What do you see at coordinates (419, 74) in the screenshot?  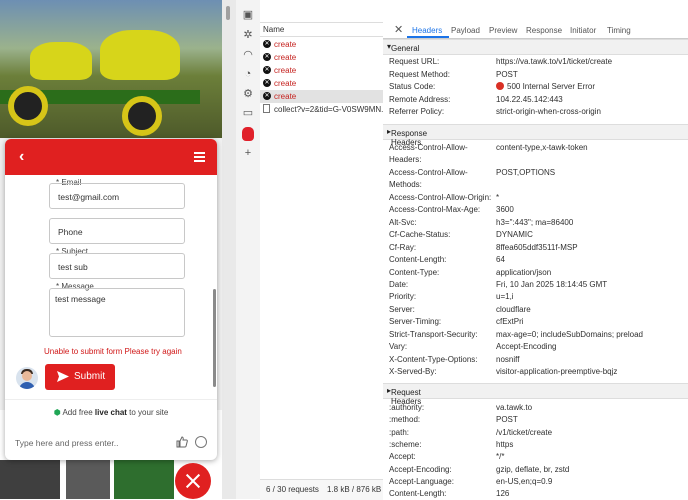 I see `general-header-key: Request Method:` at bounding box center [419, 74].